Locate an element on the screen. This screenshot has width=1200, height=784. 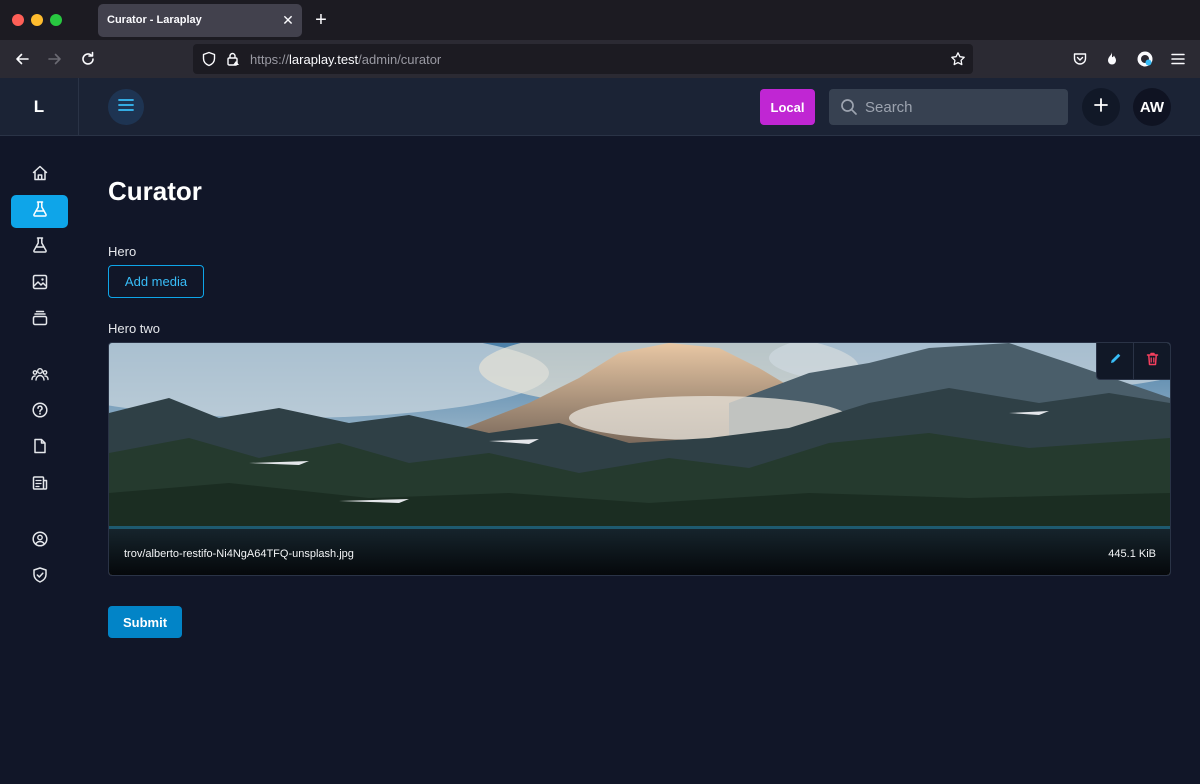
sidebar-item-collections is located at coordinates (39, 320).